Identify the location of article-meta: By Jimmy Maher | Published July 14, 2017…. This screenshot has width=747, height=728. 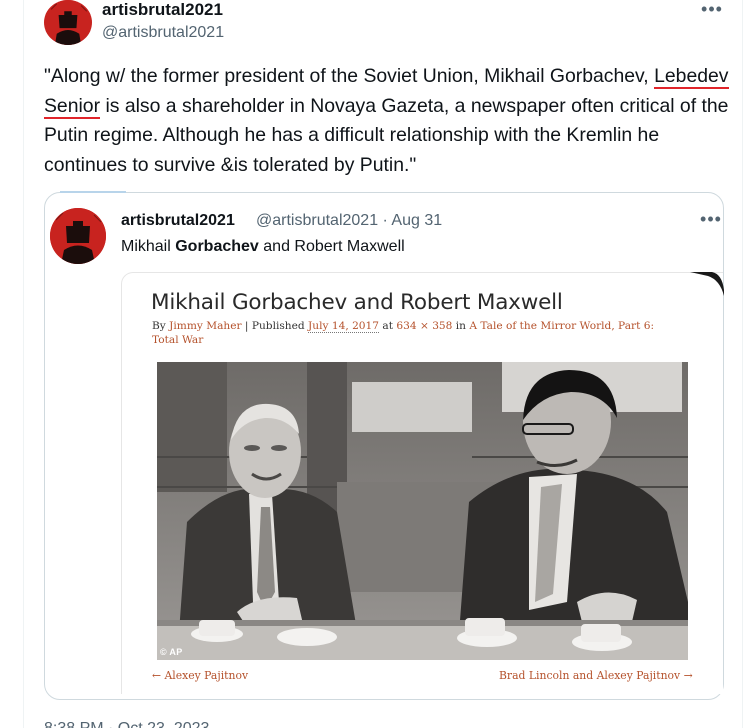
(417, 333).